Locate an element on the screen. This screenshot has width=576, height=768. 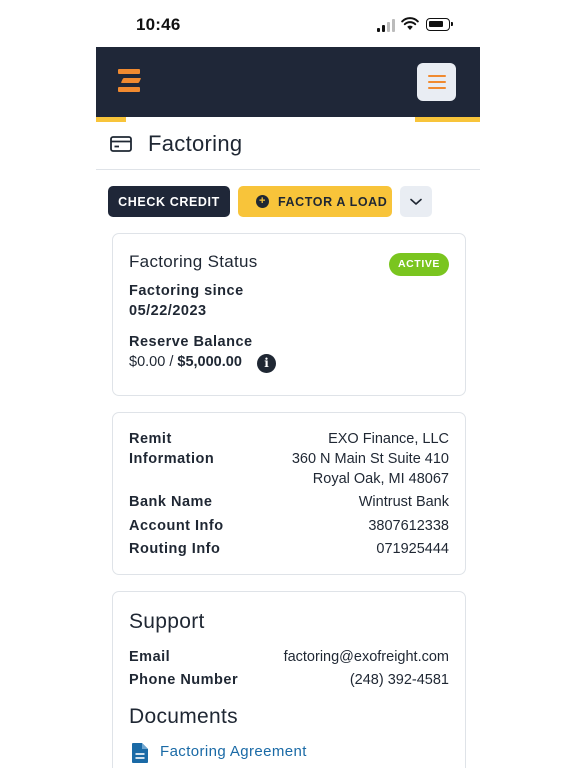
routing-info-label: Routing Info is located at coordinates (175, 549).